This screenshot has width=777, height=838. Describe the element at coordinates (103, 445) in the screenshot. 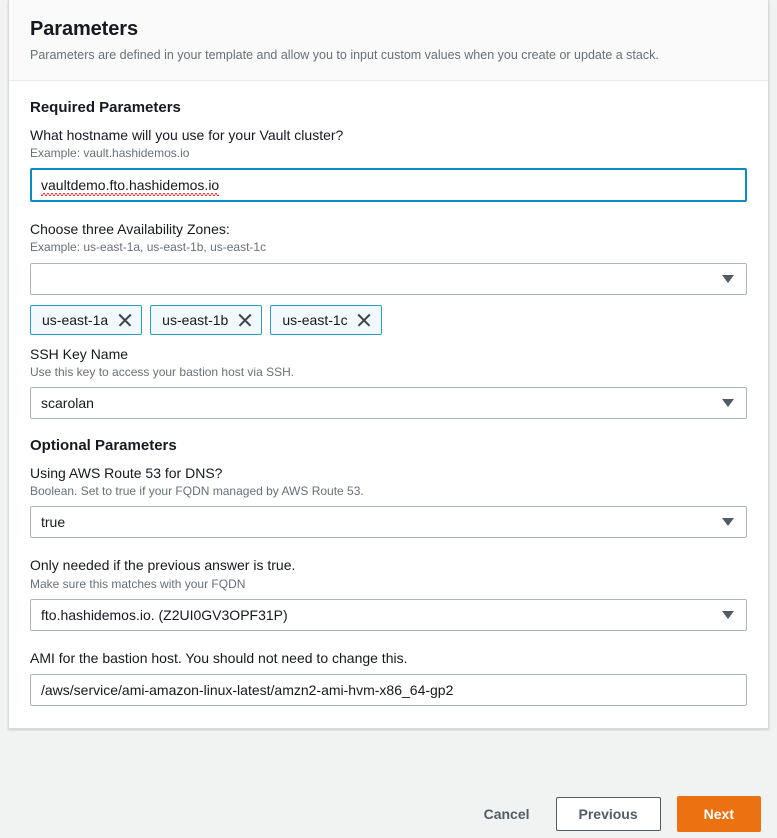

I see `section-title-optional: Optional Parameters` at that location.